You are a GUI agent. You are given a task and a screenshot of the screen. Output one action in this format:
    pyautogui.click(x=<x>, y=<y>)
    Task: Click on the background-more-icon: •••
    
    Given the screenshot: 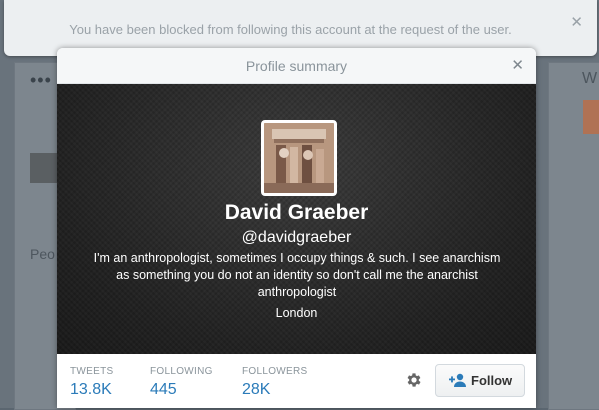 What is the action you would take?
    pyautogui.click(x=41, y=80)
    